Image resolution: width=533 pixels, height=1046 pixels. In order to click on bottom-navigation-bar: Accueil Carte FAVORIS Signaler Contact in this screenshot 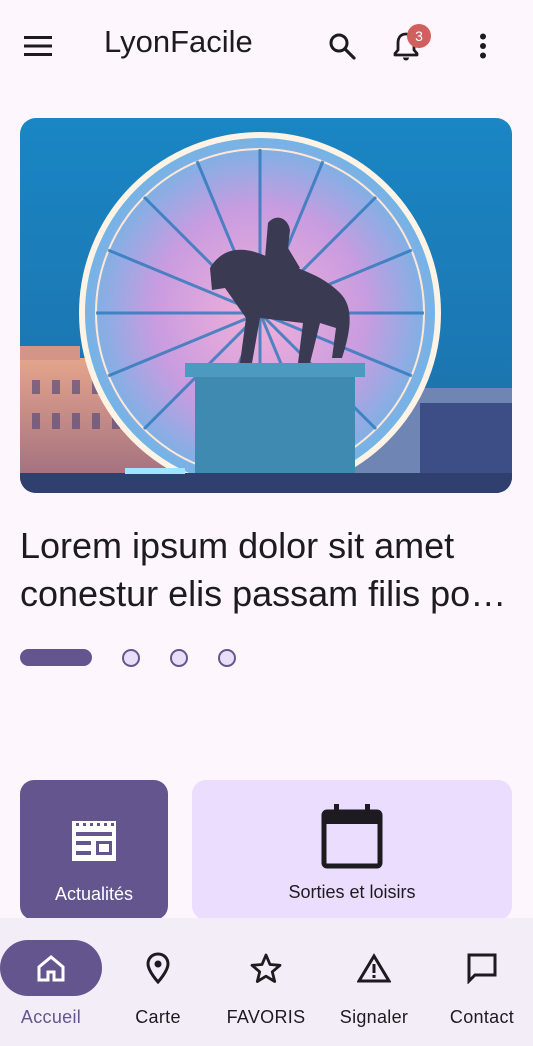, I will do `click(266, 982)`.